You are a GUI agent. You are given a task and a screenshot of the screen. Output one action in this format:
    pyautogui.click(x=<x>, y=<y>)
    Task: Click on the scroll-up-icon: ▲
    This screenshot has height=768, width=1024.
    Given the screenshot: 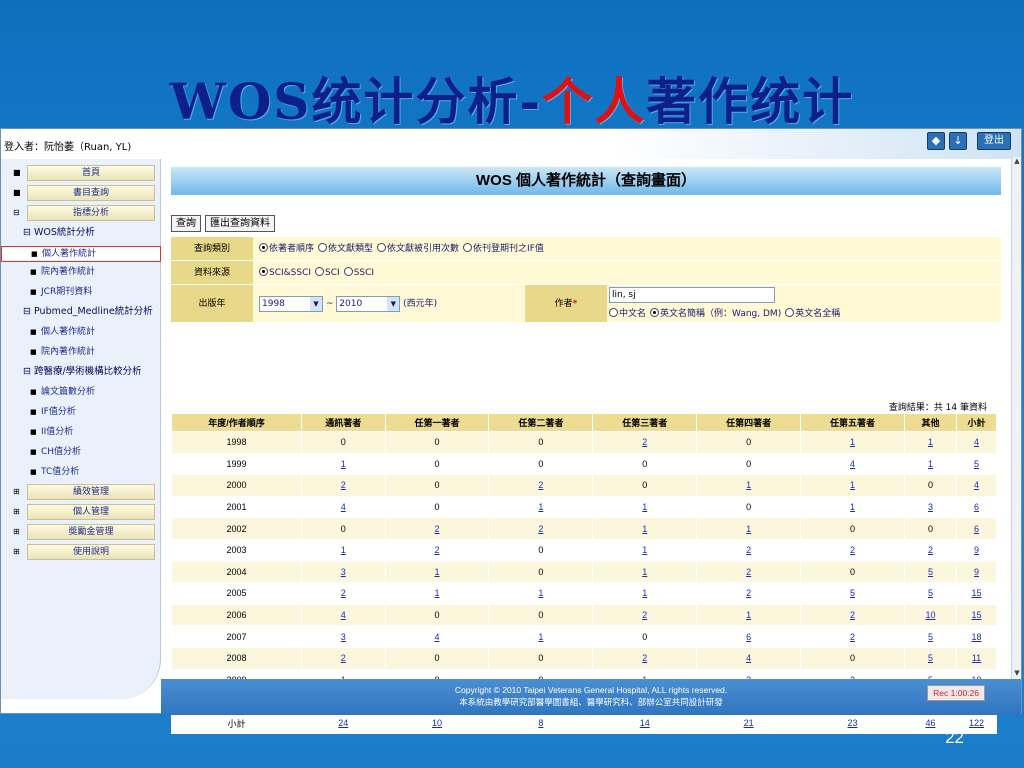 What is the action you would take?
    pyautogui.click(x=1017, y=162)
    